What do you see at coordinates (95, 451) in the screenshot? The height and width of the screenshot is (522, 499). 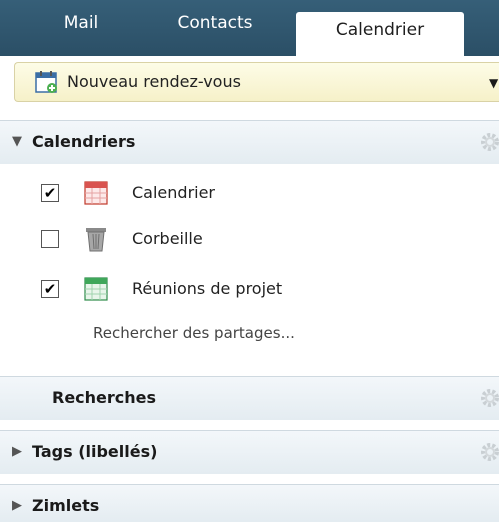 I see `section-title-tags: Tags (libellés)` at bounding box center [95, 451].